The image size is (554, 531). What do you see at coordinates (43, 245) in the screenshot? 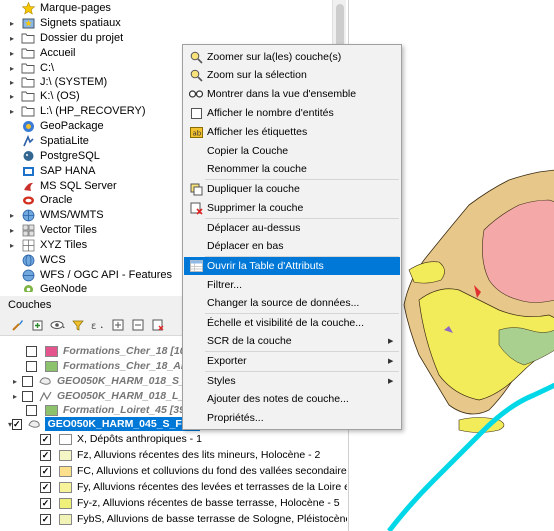
I see `browser-item-xyz-tiles: ▸ XYZ Tiles` at bounding box center [43, 245].